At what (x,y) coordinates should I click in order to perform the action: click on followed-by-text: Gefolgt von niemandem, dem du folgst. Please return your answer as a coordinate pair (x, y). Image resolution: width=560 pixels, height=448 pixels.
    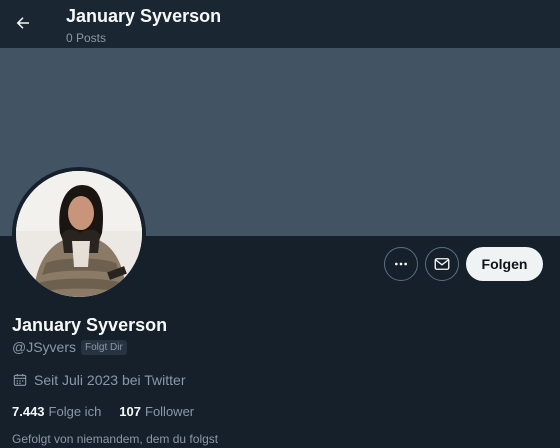
    Looking at the image, I should click on (115, 439).